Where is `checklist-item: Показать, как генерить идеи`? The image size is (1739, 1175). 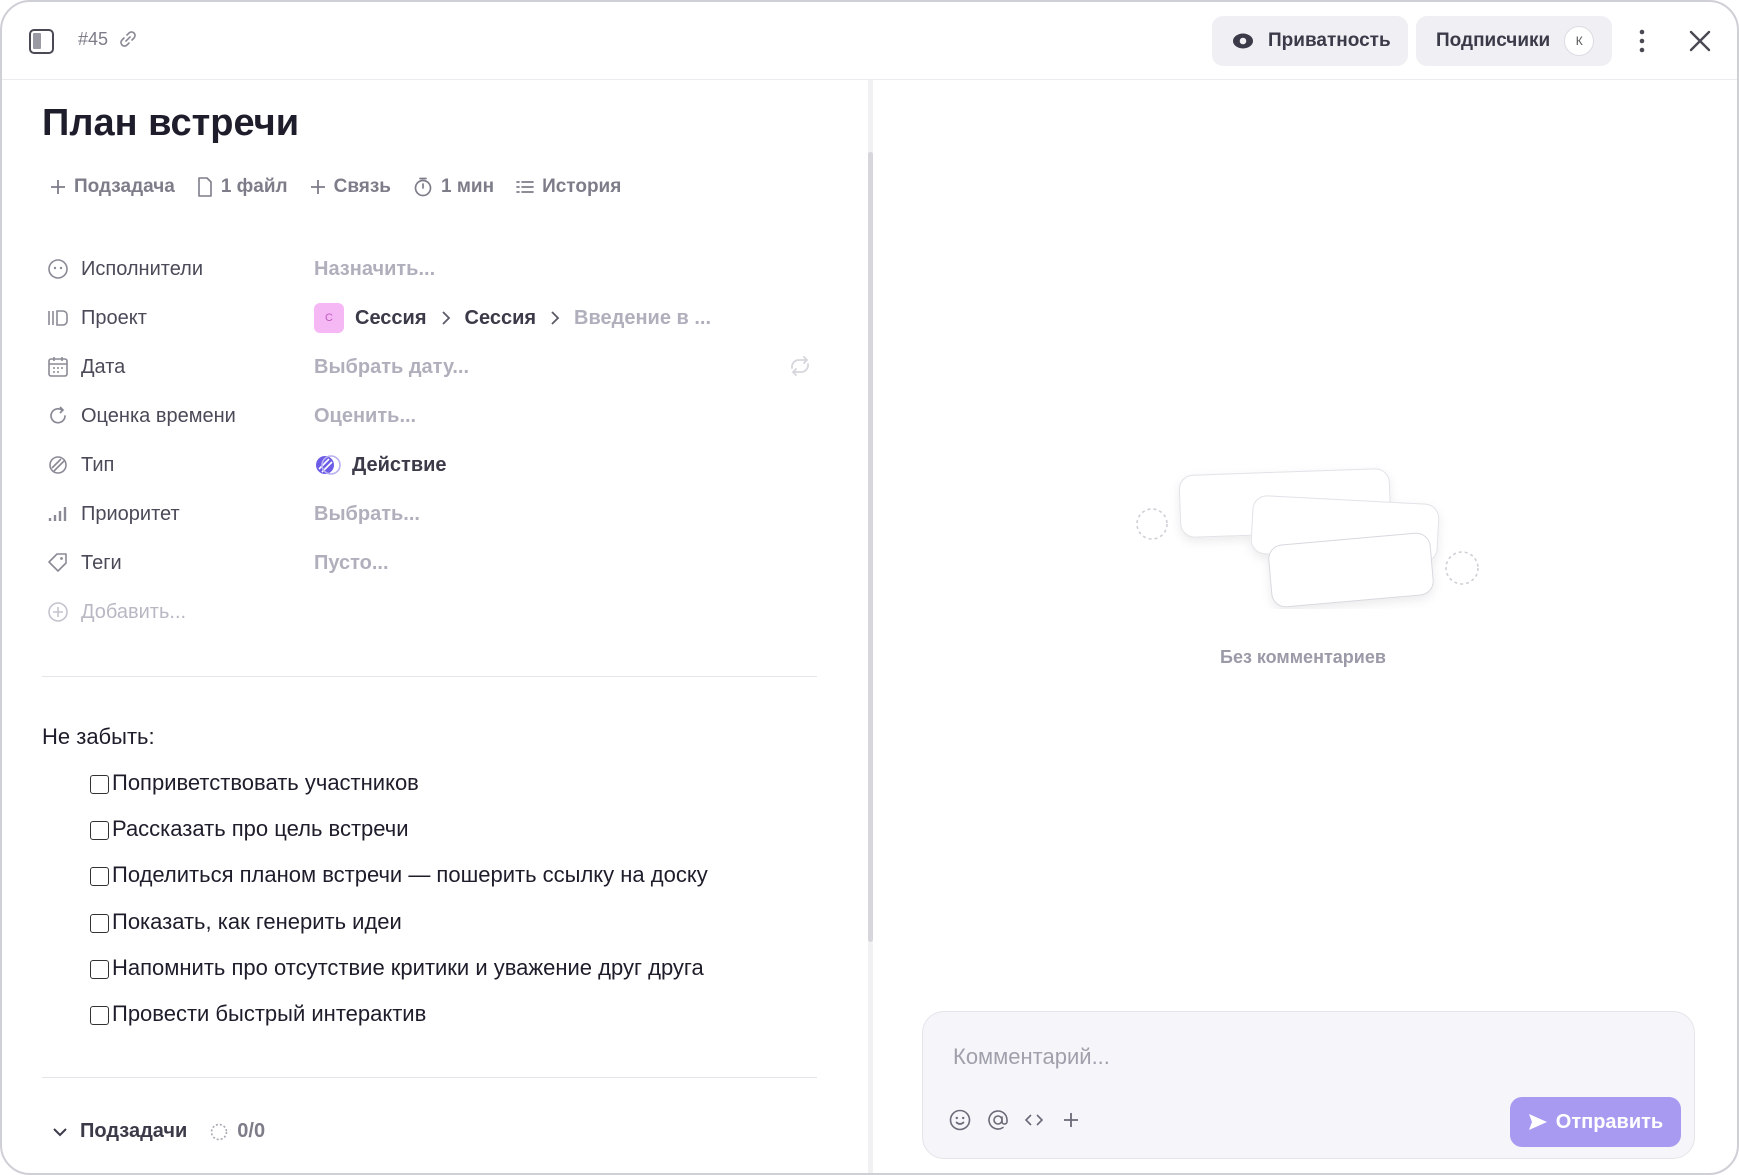 checklist-item: Показать, как генерить идеи is located at coordinates (246, 922).